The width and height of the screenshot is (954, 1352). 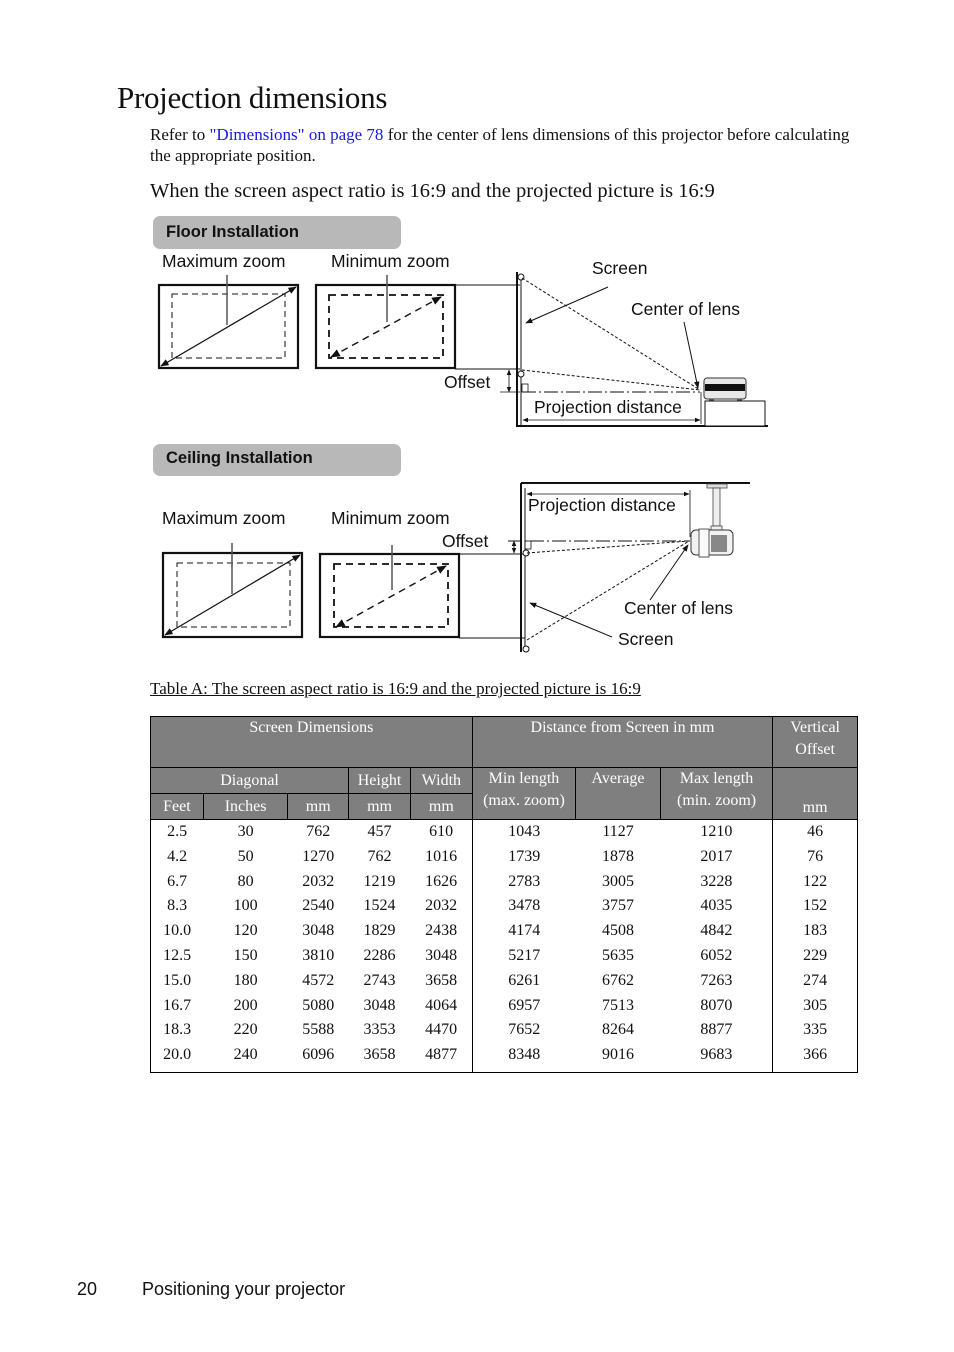 What do you see at coordinates (504, 1058) in the screenshot?
I see `table-row: 20.0 240 6096 3658 4877 8348 9016 9683 366` at bounding box center [504, 1058].